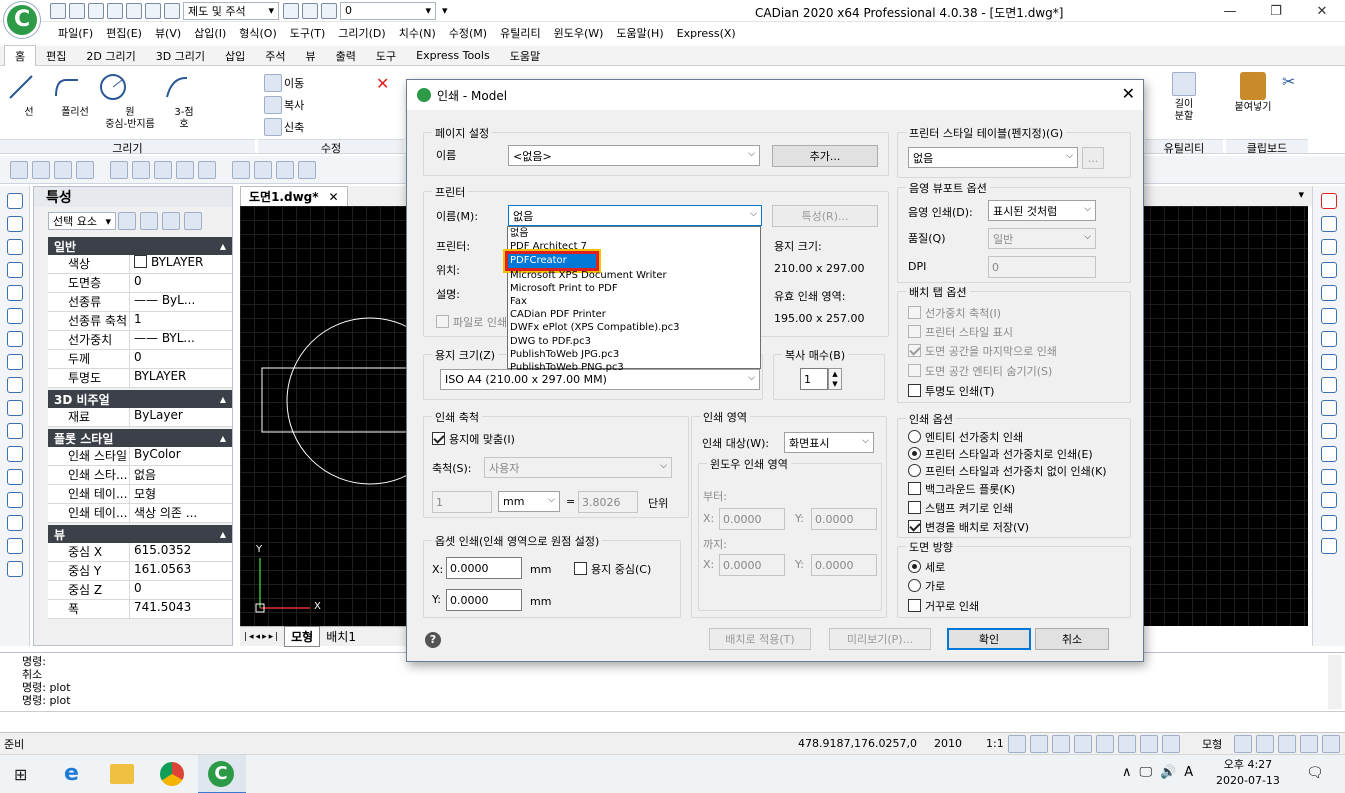 The image size is (1345, 793). I want to click on portrait-radio: 세로, so click(926, 567).